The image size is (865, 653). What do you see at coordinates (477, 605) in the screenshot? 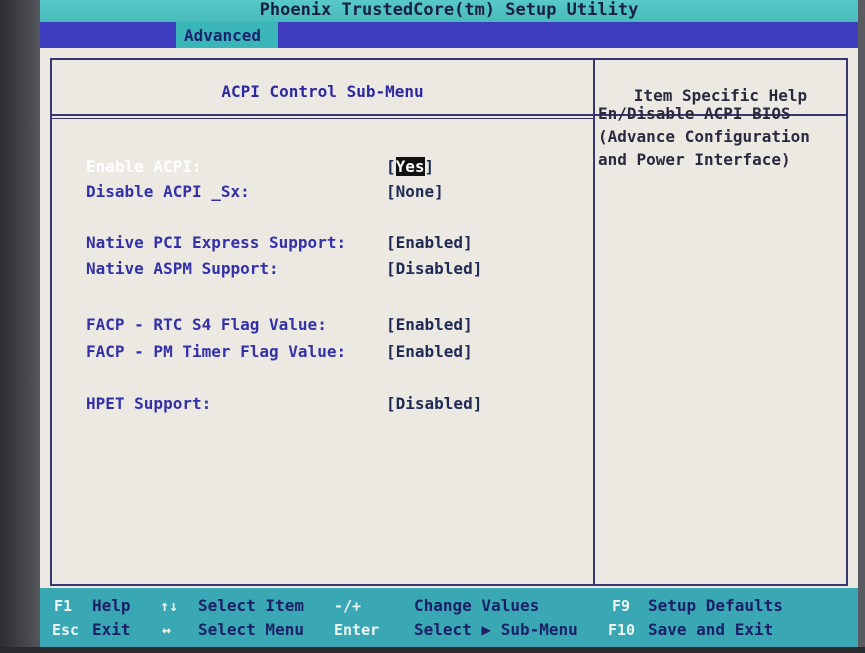
I see `key-desc: Change Values` at bounding box center [477, 605].